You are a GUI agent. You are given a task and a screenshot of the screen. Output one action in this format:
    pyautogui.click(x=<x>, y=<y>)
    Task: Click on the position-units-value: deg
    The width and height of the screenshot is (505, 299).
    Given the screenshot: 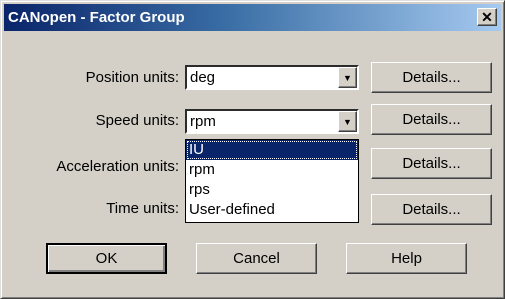 What is the action you would take?
    pyautogui.click(x=203, y=77)
    